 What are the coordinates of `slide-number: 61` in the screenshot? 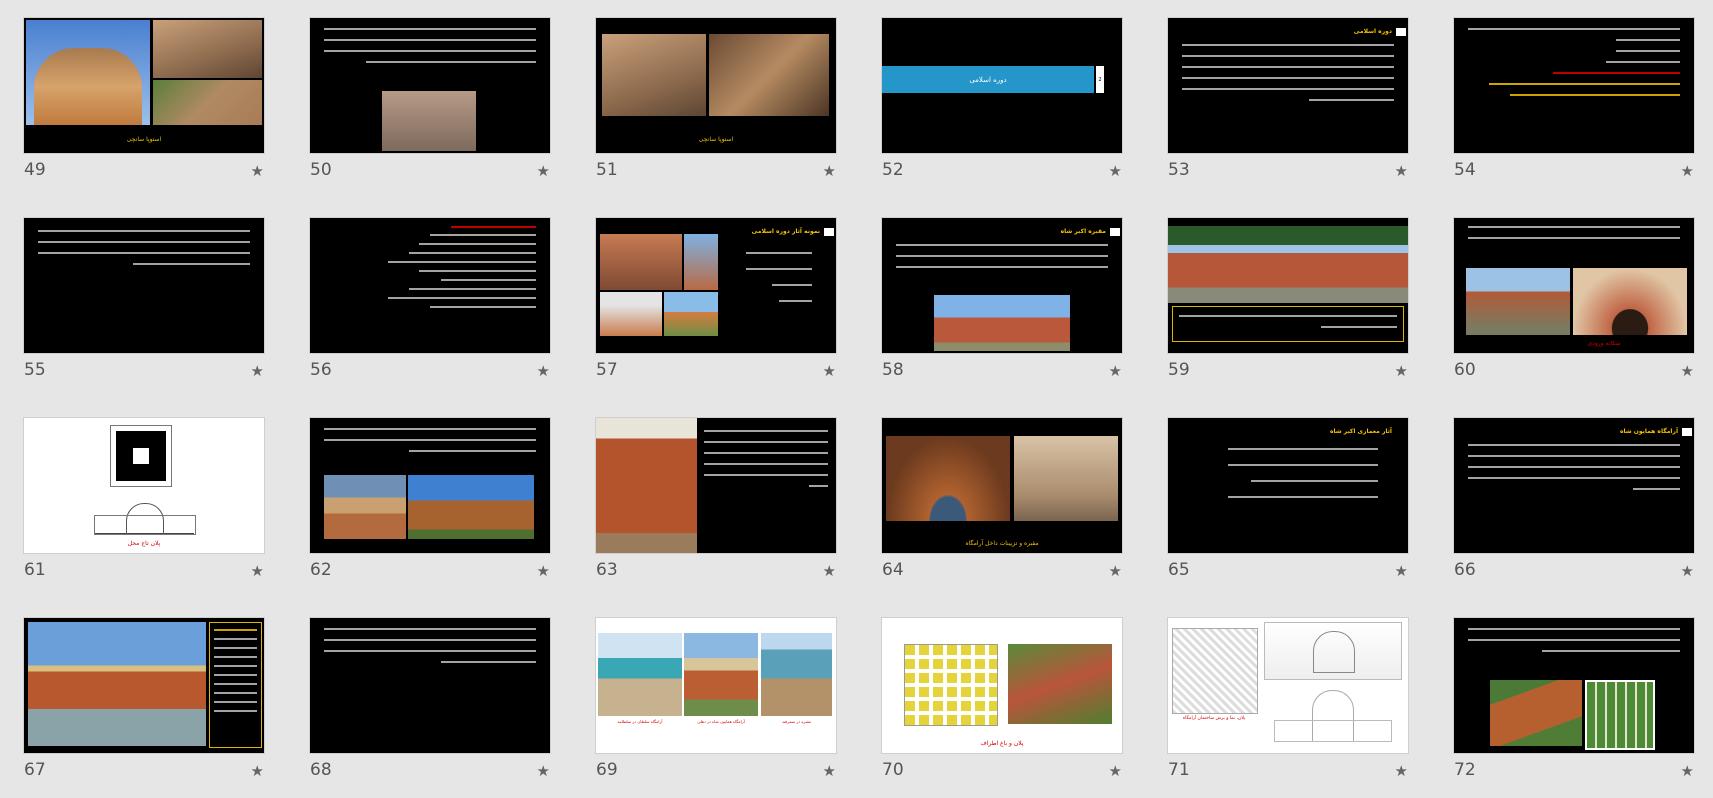 It's located at (35, 570).